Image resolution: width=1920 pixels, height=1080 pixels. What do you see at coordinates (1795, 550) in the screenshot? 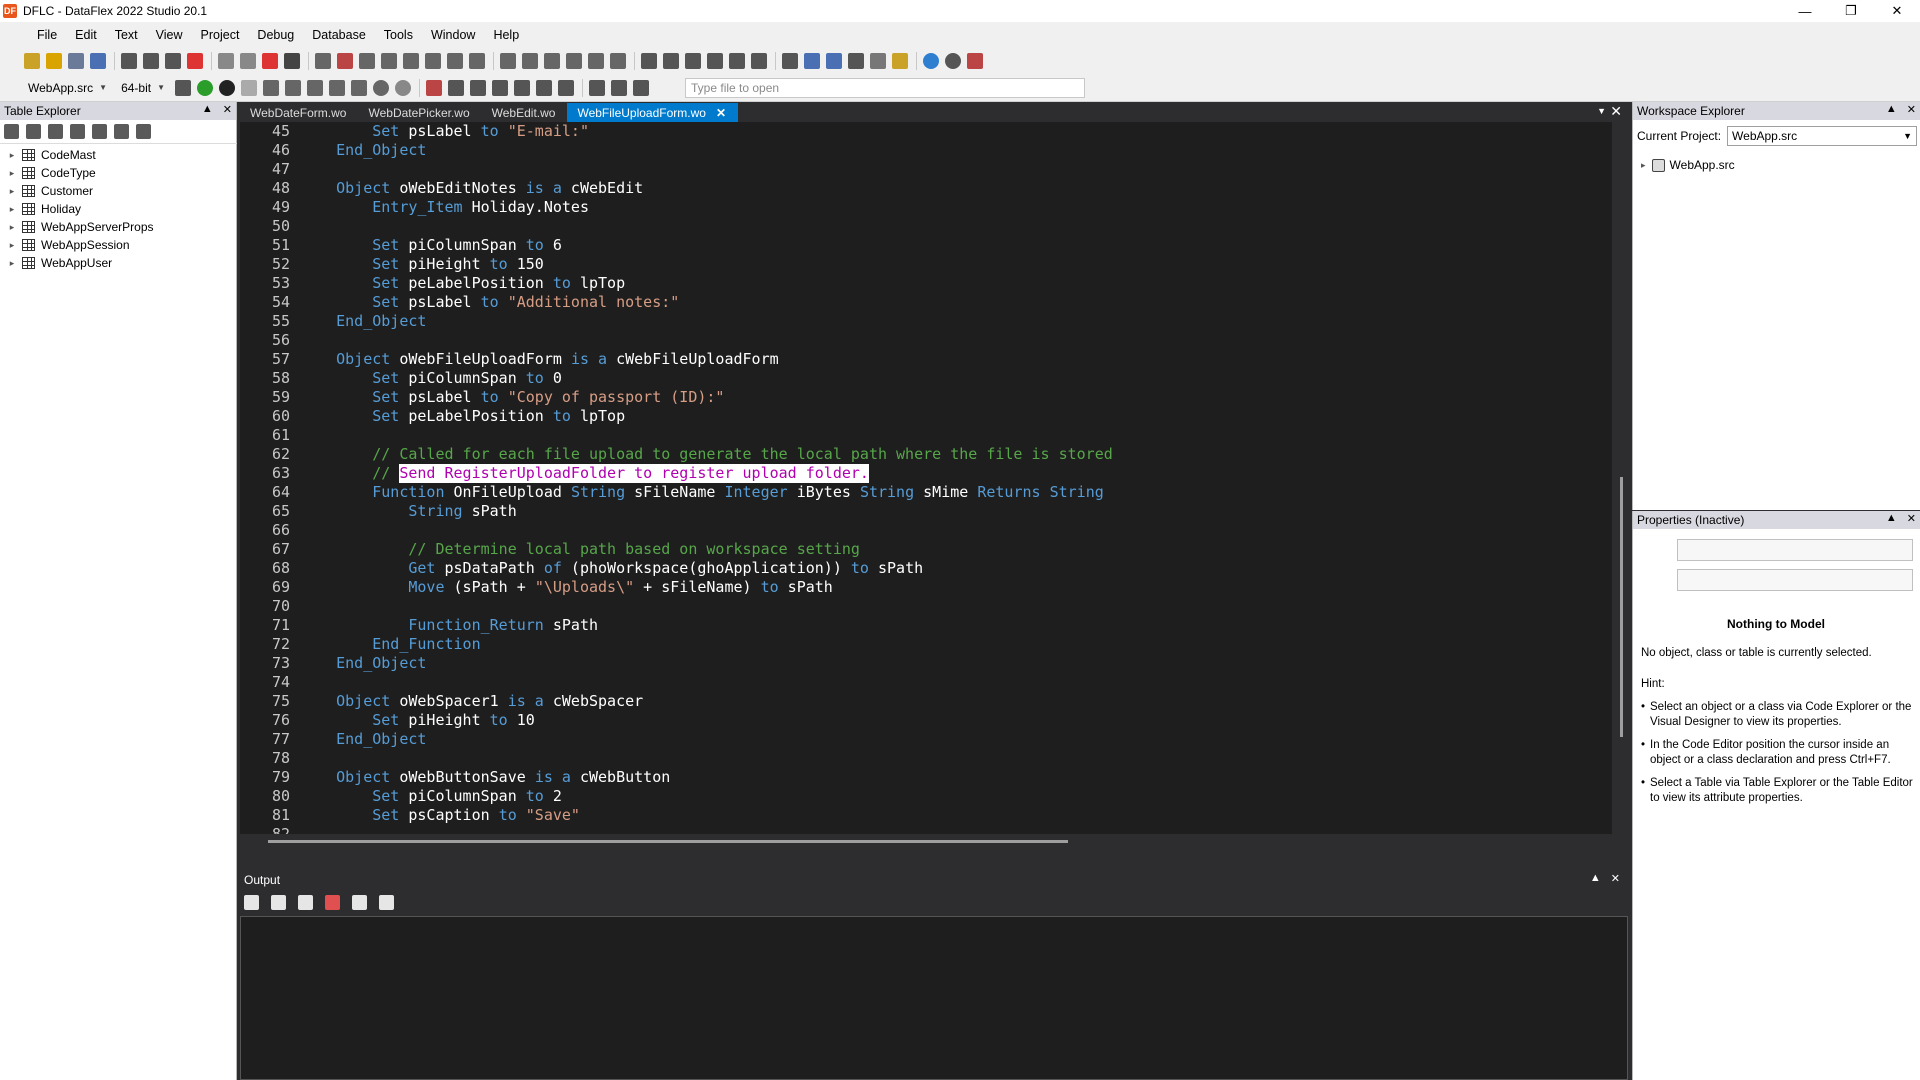
I see `object-selector` at bounding box center [1795, 550].